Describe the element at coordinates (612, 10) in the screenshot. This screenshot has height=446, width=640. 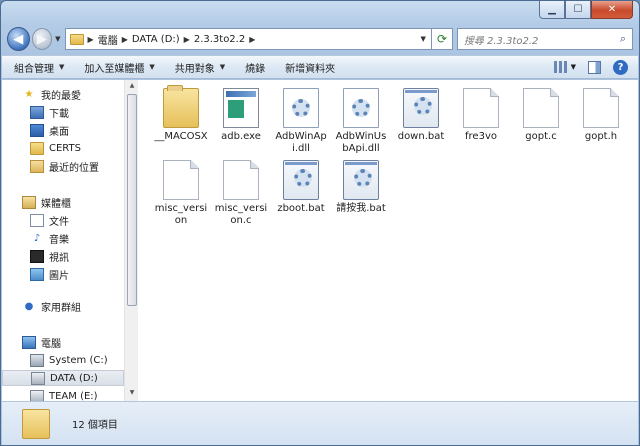
I see `close-button: ✕` at that location.